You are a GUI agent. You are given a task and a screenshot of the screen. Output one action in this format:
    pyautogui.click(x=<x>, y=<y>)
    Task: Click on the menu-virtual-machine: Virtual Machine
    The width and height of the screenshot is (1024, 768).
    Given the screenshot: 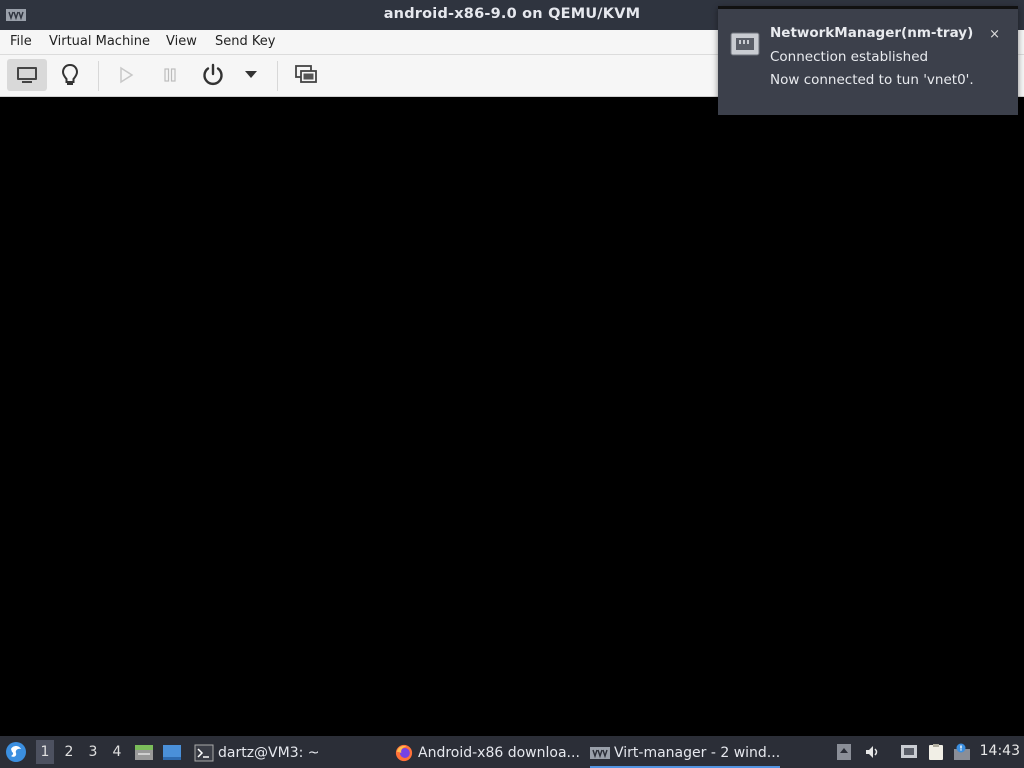 What is the action you would take?
    pyautogui.click(x=99, y=41)
    